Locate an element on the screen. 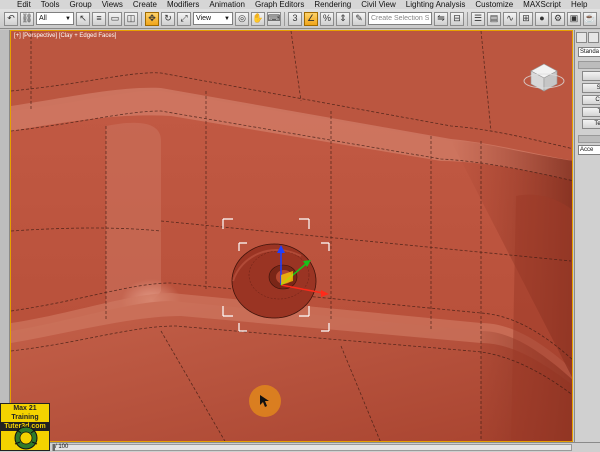  select-manipulate-icon: ✋ is located at coordinates (258, 18).